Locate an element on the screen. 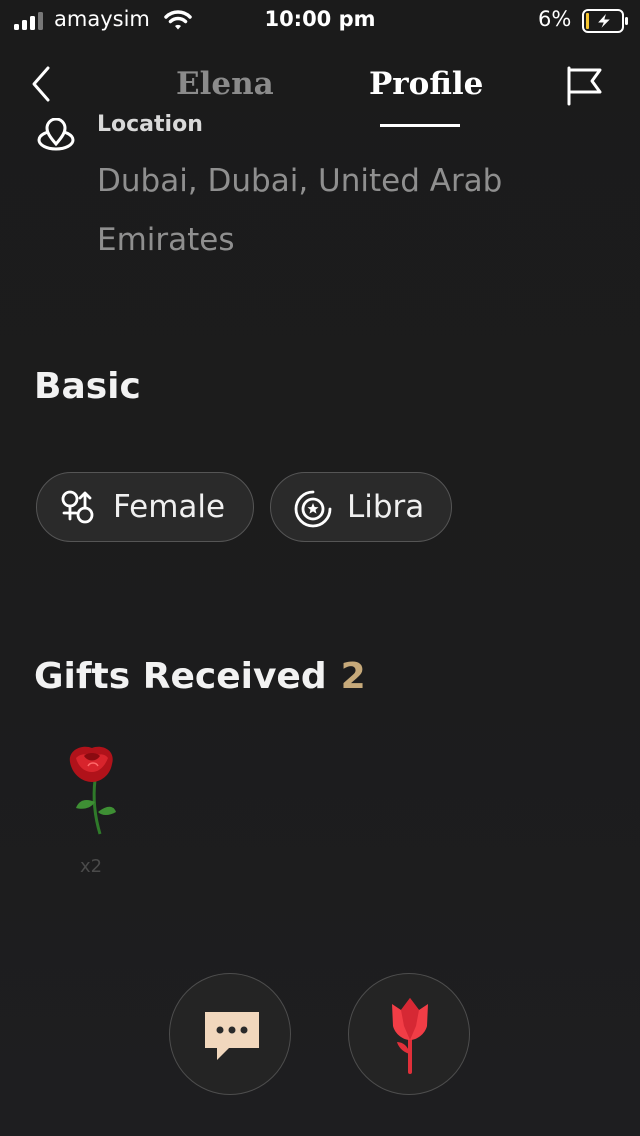 The width and height of the screenshot is (640, 1136). battery-percent: 6% is located at coordinates (555, 19).